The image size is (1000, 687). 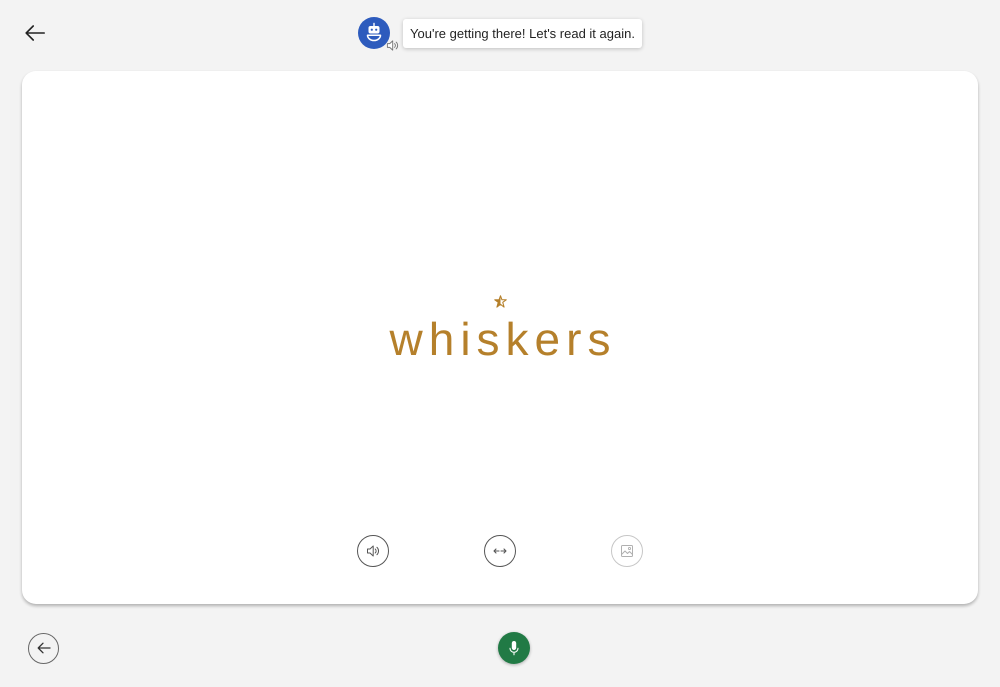 I want to click on microphone-icon, so click(x=514, y=648).